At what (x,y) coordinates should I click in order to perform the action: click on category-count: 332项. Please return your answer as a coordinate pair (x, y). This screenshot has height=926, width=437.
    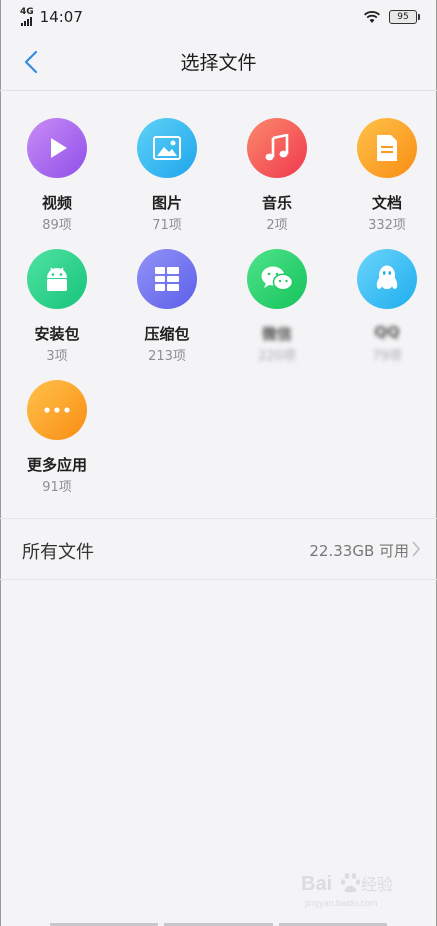
    Looking at the image, I should click on (387, 225).